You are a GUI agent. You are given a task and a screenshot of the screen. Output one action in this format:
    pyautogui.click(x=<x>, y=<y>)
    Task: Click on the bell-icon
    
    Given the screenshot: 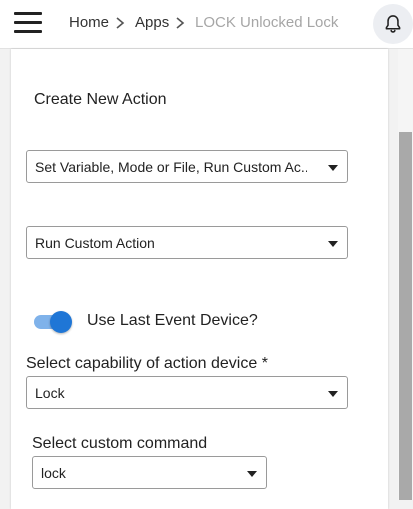 What is the action you would take?
    pyautogui.click(x=393, y=24)
    